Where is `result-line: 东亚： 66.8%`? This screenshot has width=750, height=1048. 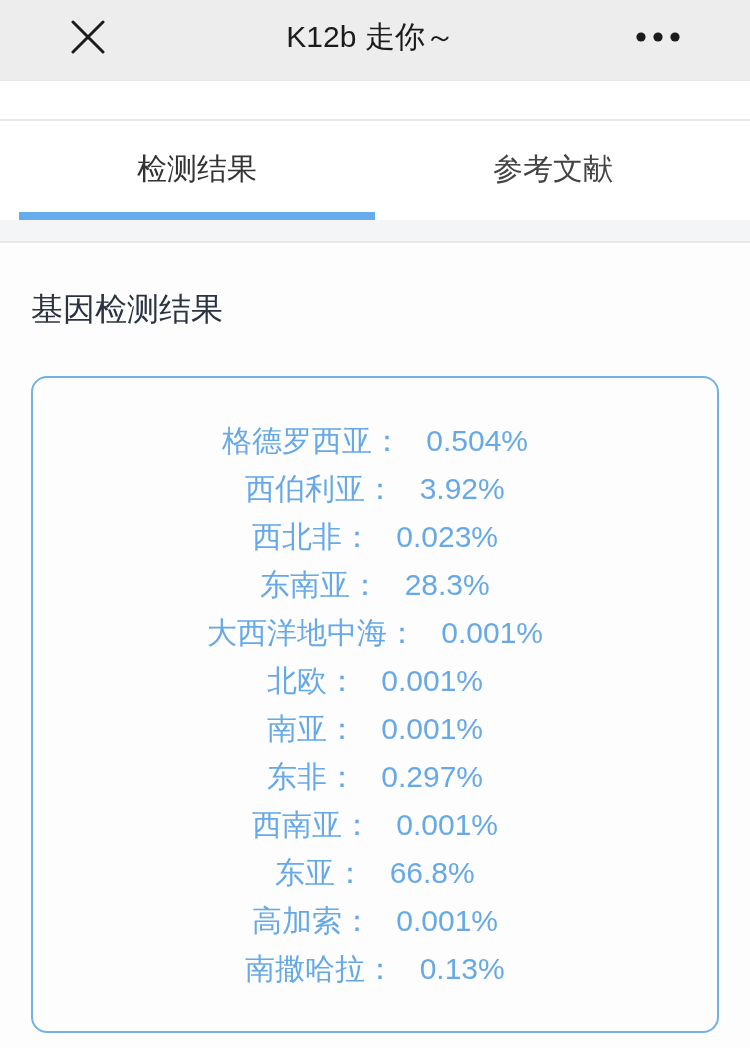
result-line: 东亚： 66.8% is located at coordinates (375, 873).